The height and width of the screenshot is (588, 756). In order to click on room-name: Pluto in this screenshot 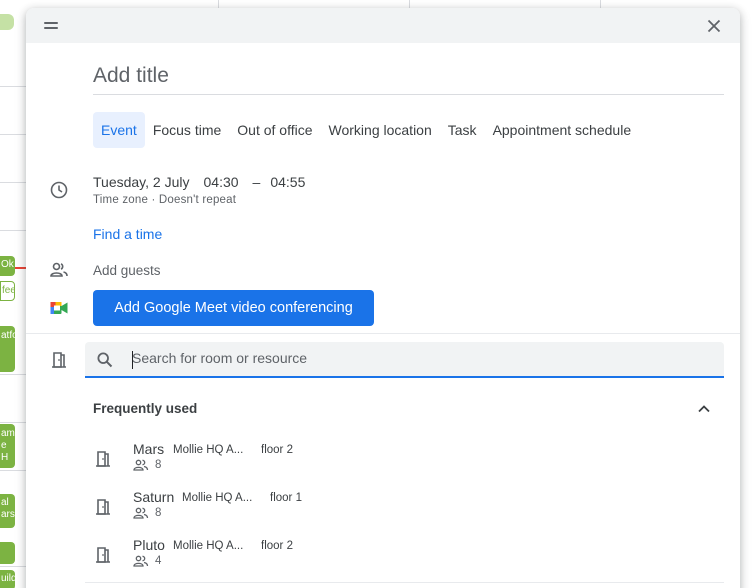, I will do `click(149, 545)`.